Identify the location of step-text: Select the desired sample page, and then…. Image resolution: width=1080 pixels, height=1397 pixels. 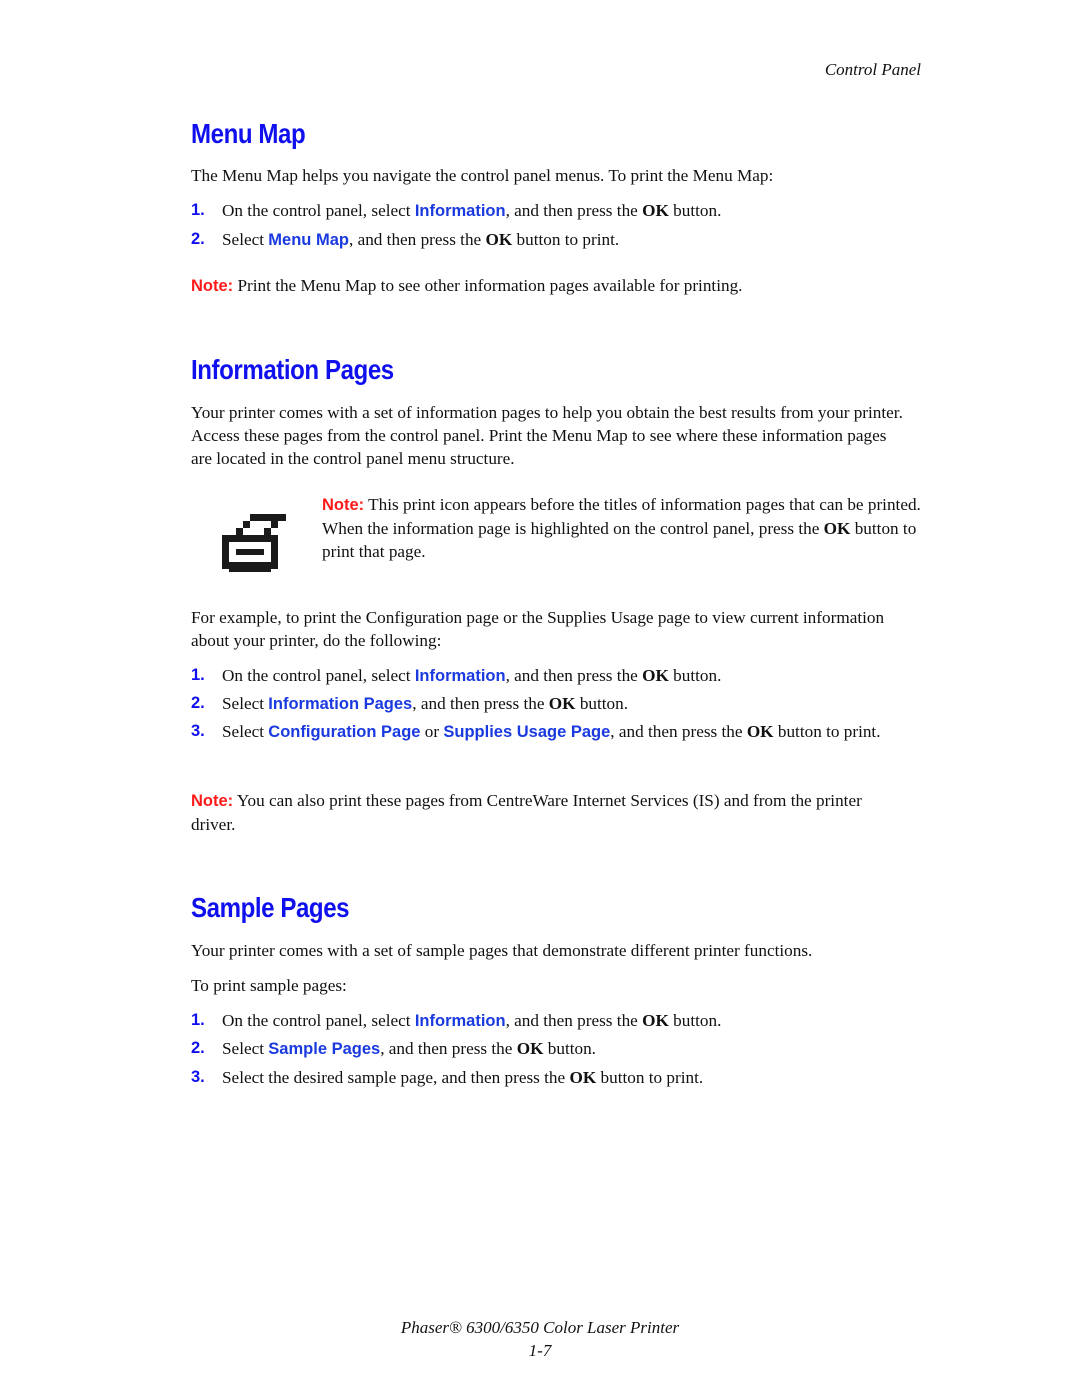
(396, 1077).